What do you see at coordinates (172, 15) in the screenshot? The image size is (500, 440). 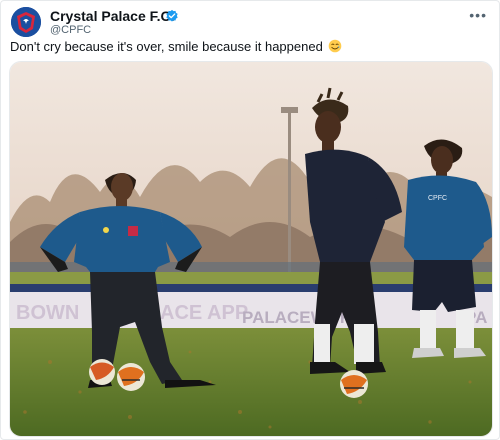 I see `verified-badge-icon` at bounding box center [172, 15].